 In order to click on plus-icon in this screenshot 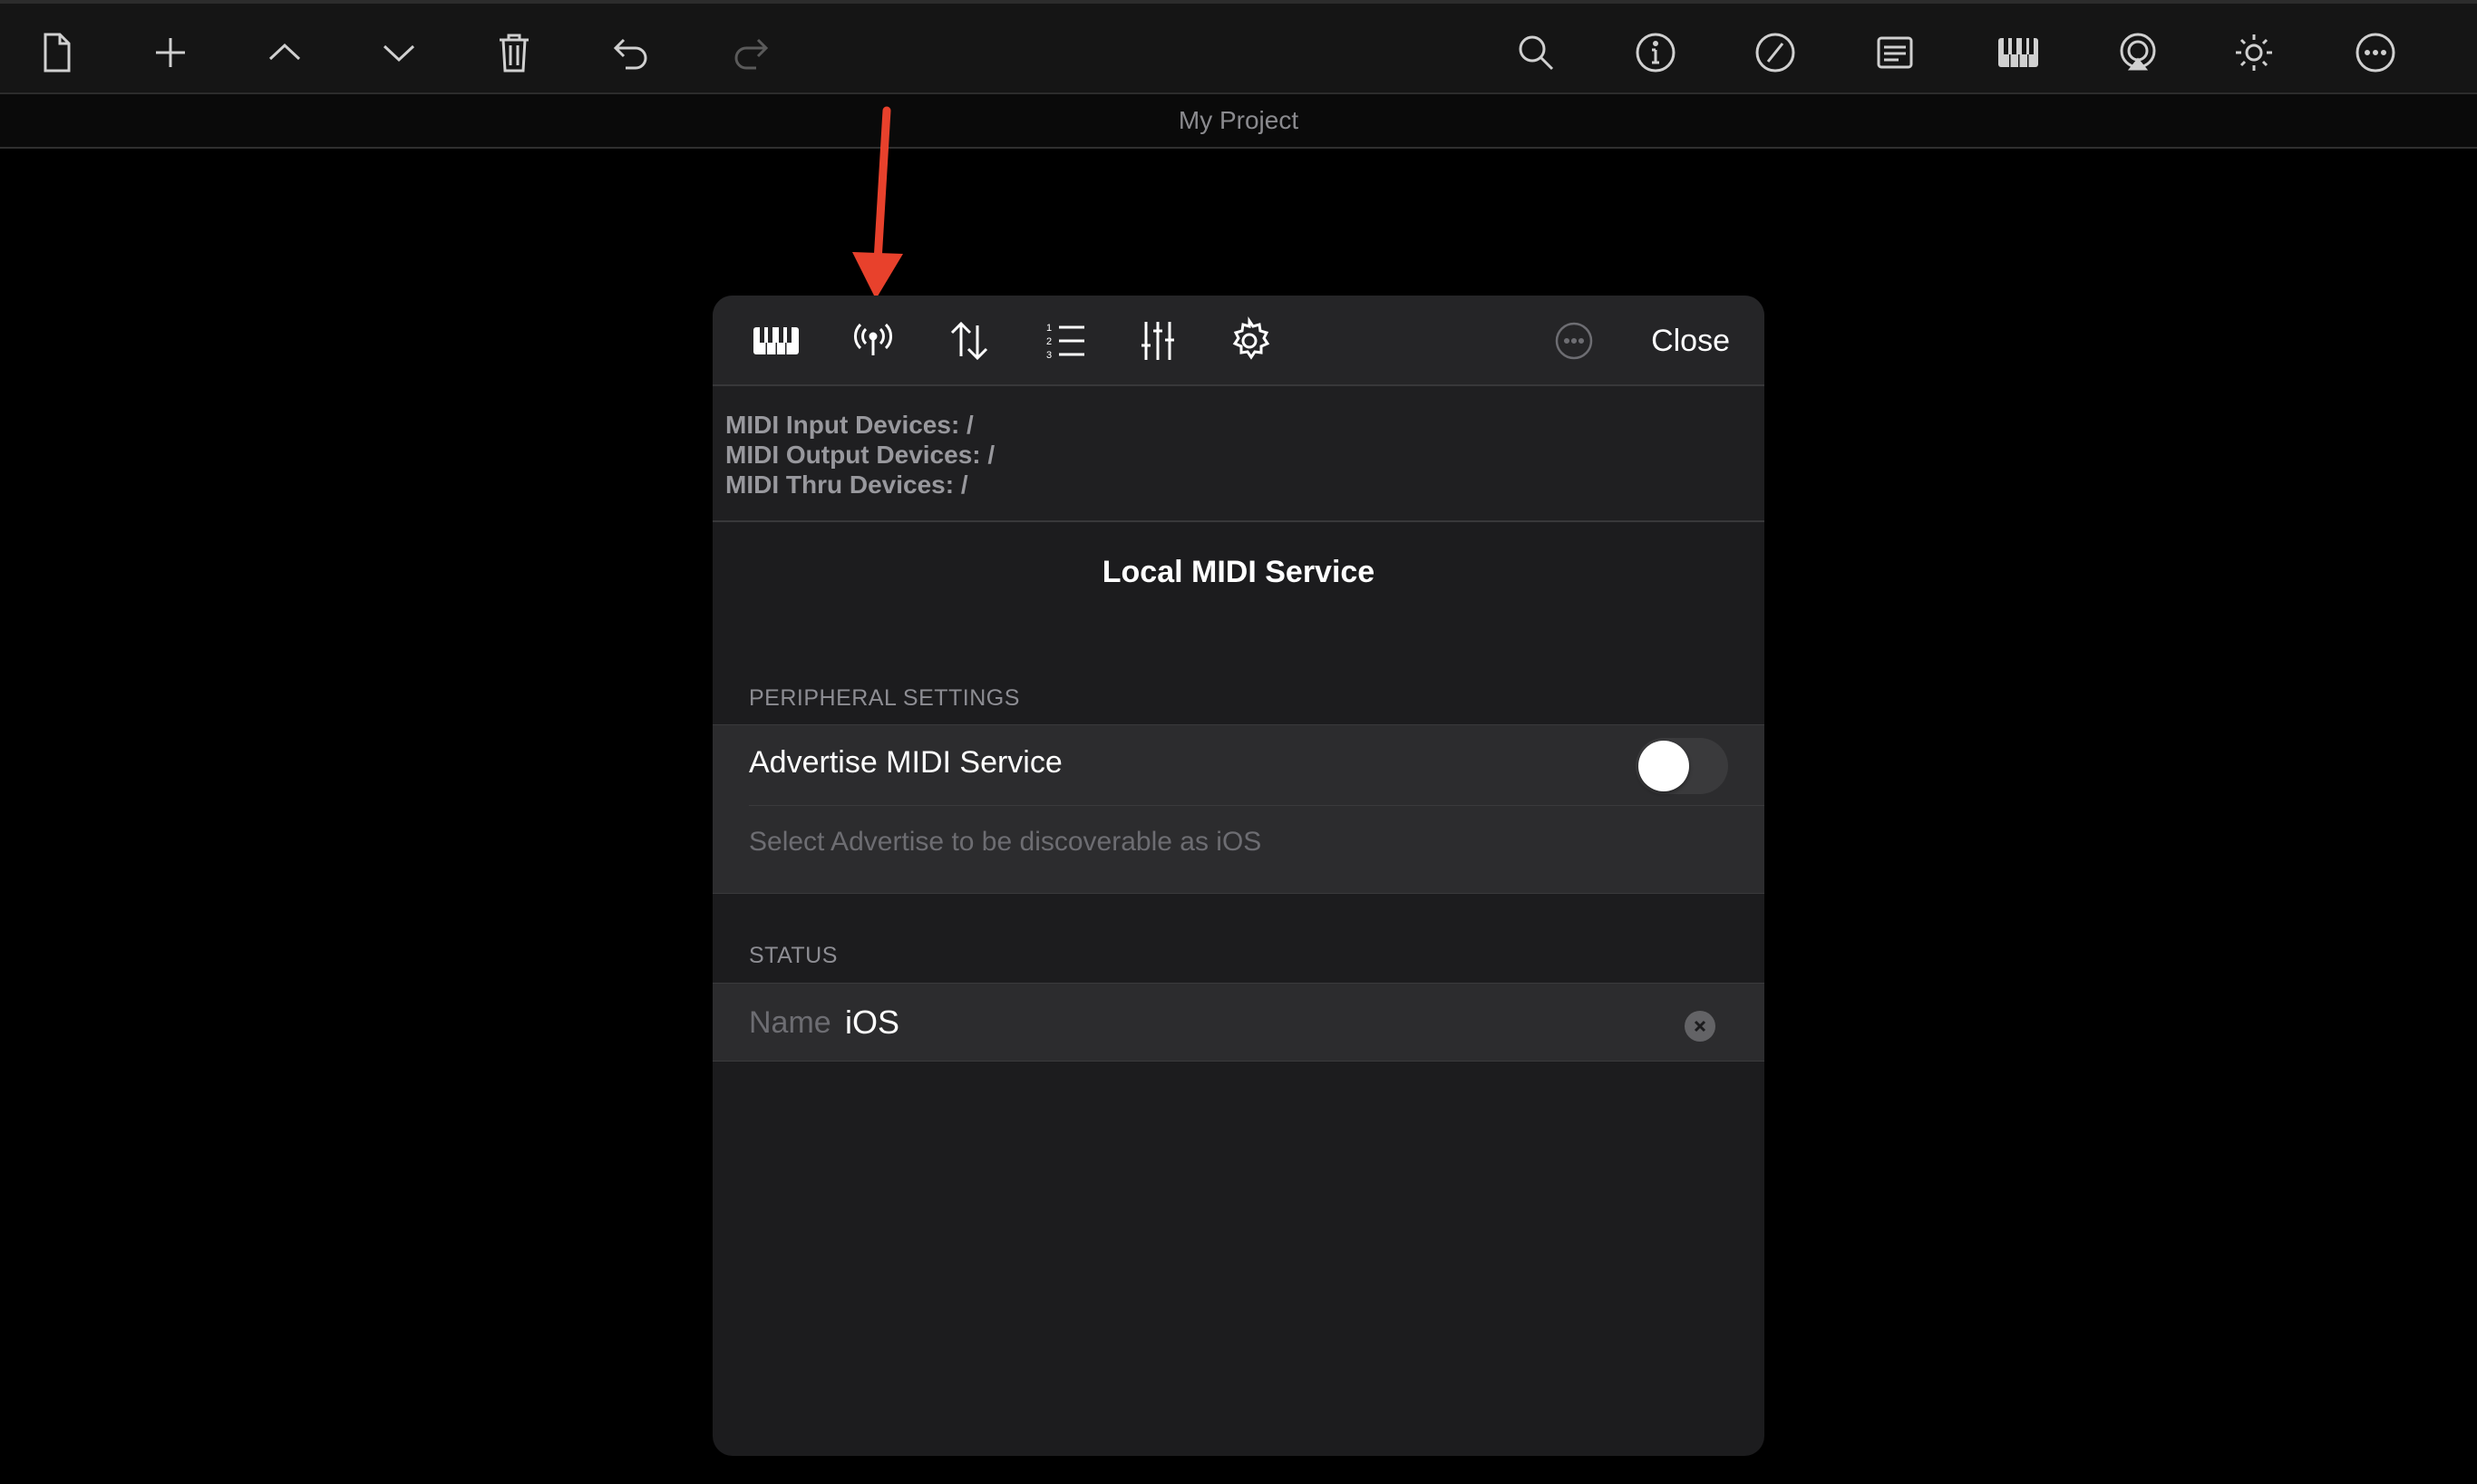, I will do `click(170, 53)`.